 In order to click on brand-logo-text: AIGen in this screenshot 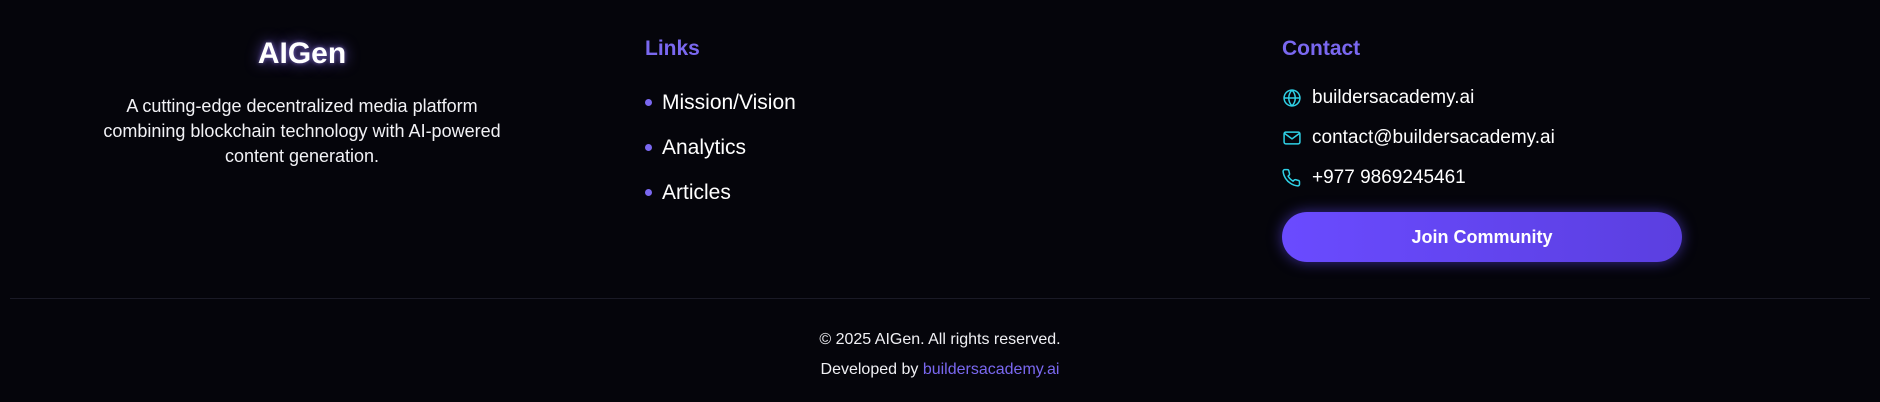, I will do `click(302, 53)`.